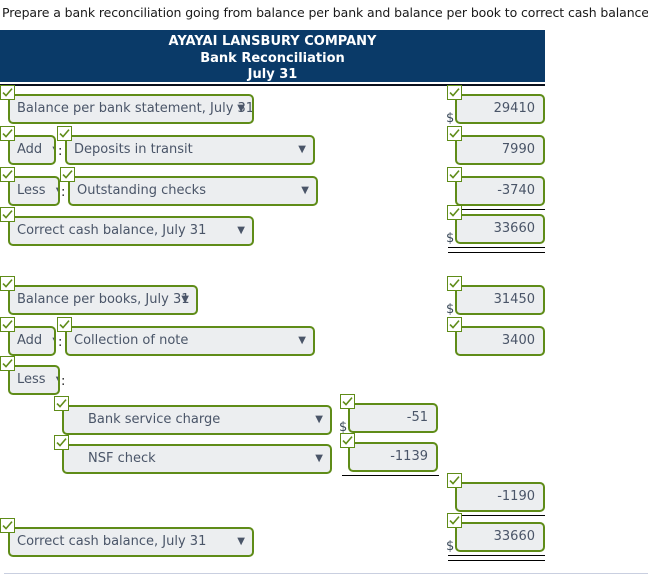 Image resolution: width=648 pixels, height=580 pixels. Describe the element at coordinates (190, 341) in the screenshot. I see `collection-of-note-select: Collection of note ▼` at that location.